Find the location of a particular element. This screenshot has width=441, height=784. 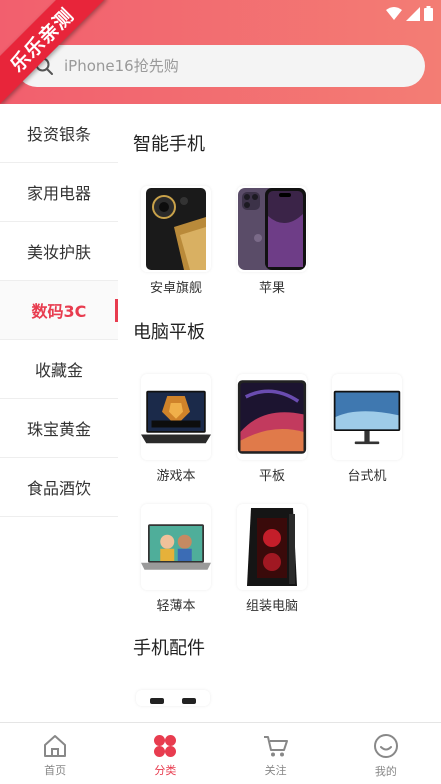

product-label: 游戏本 is located at coordinates (176, 476).